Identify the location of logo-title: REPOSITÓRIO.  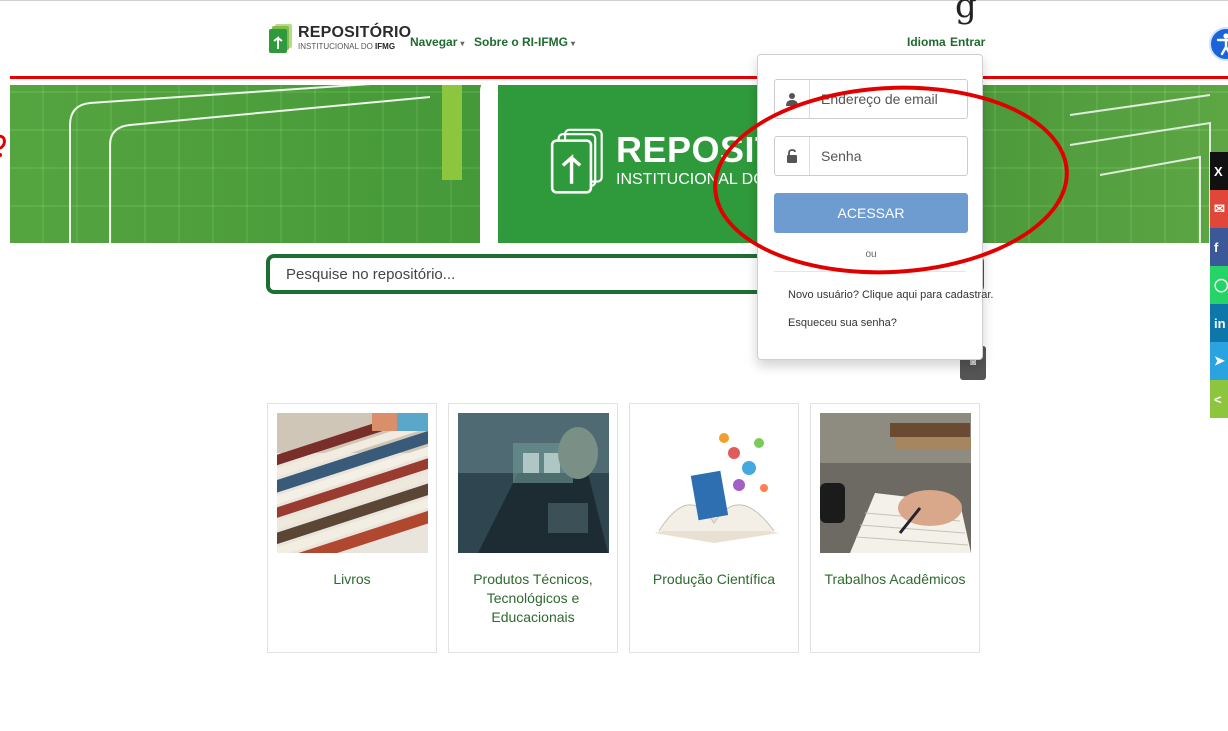
(355, 32).